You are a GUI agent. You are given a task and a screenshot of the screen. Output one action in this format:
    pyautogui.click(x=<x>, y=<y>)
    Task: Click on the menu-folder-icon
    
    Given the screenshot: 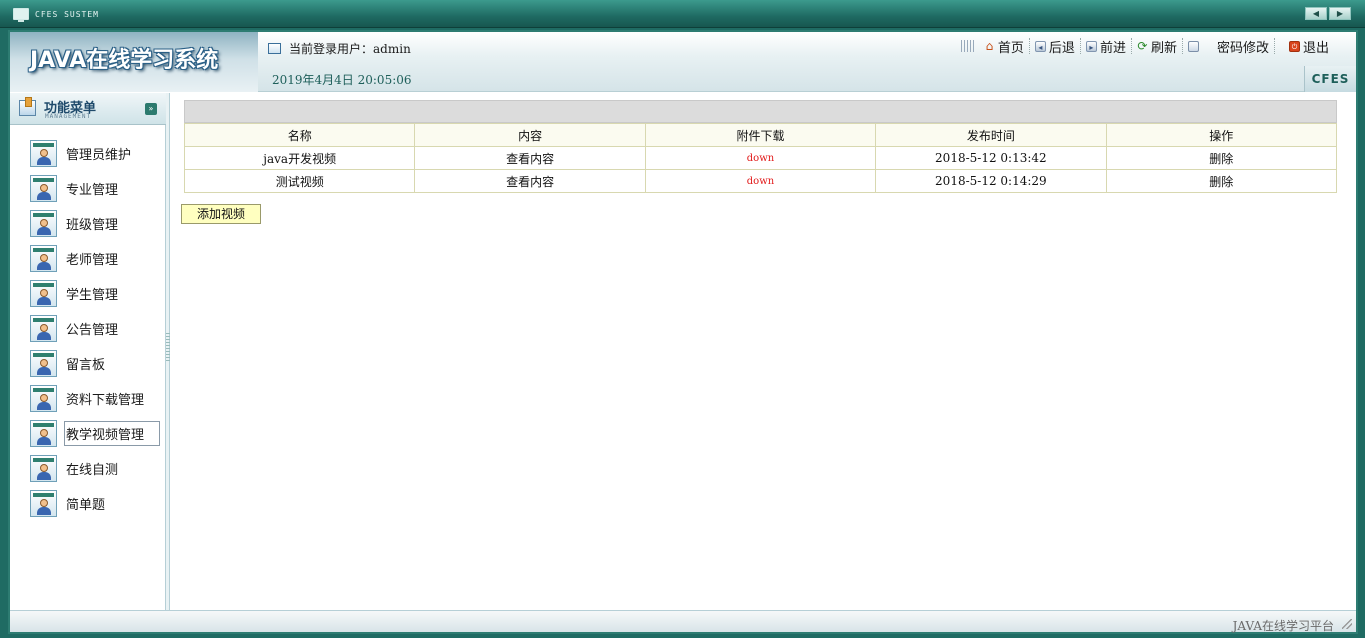 What is the action you would take?
    pyautogui.click(x=27, y=106)
    